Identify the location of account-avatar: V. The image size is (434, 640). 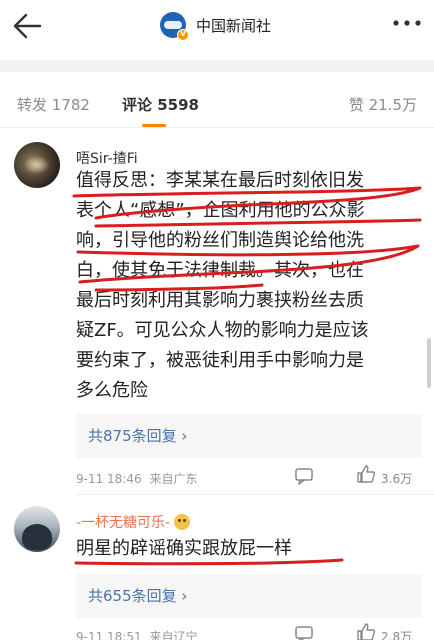
(174, 26).